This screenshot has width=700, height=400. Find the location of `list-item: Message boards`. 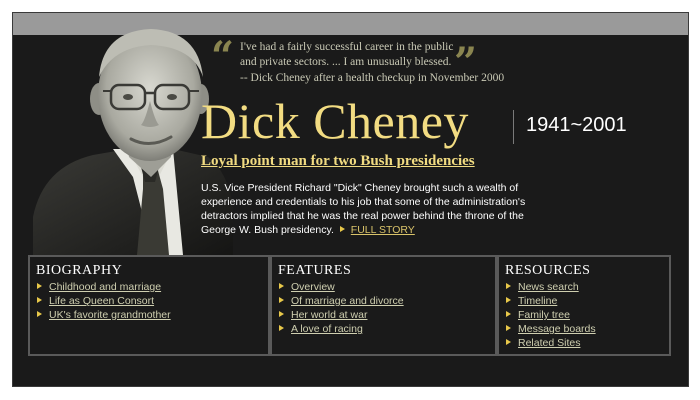

list-item: Message boards is located at coordinates (551, 329).